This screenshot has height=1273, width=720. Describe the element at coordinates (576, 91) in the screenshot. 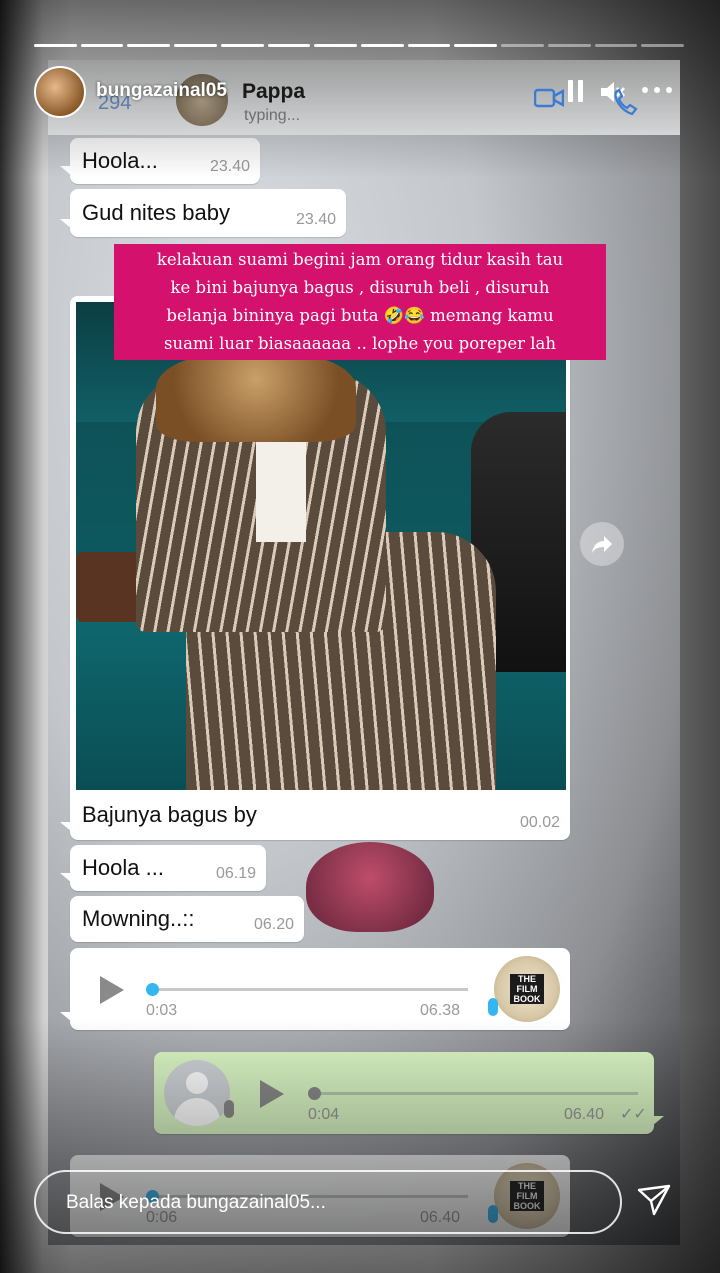

I see `pause-icon` at that location.